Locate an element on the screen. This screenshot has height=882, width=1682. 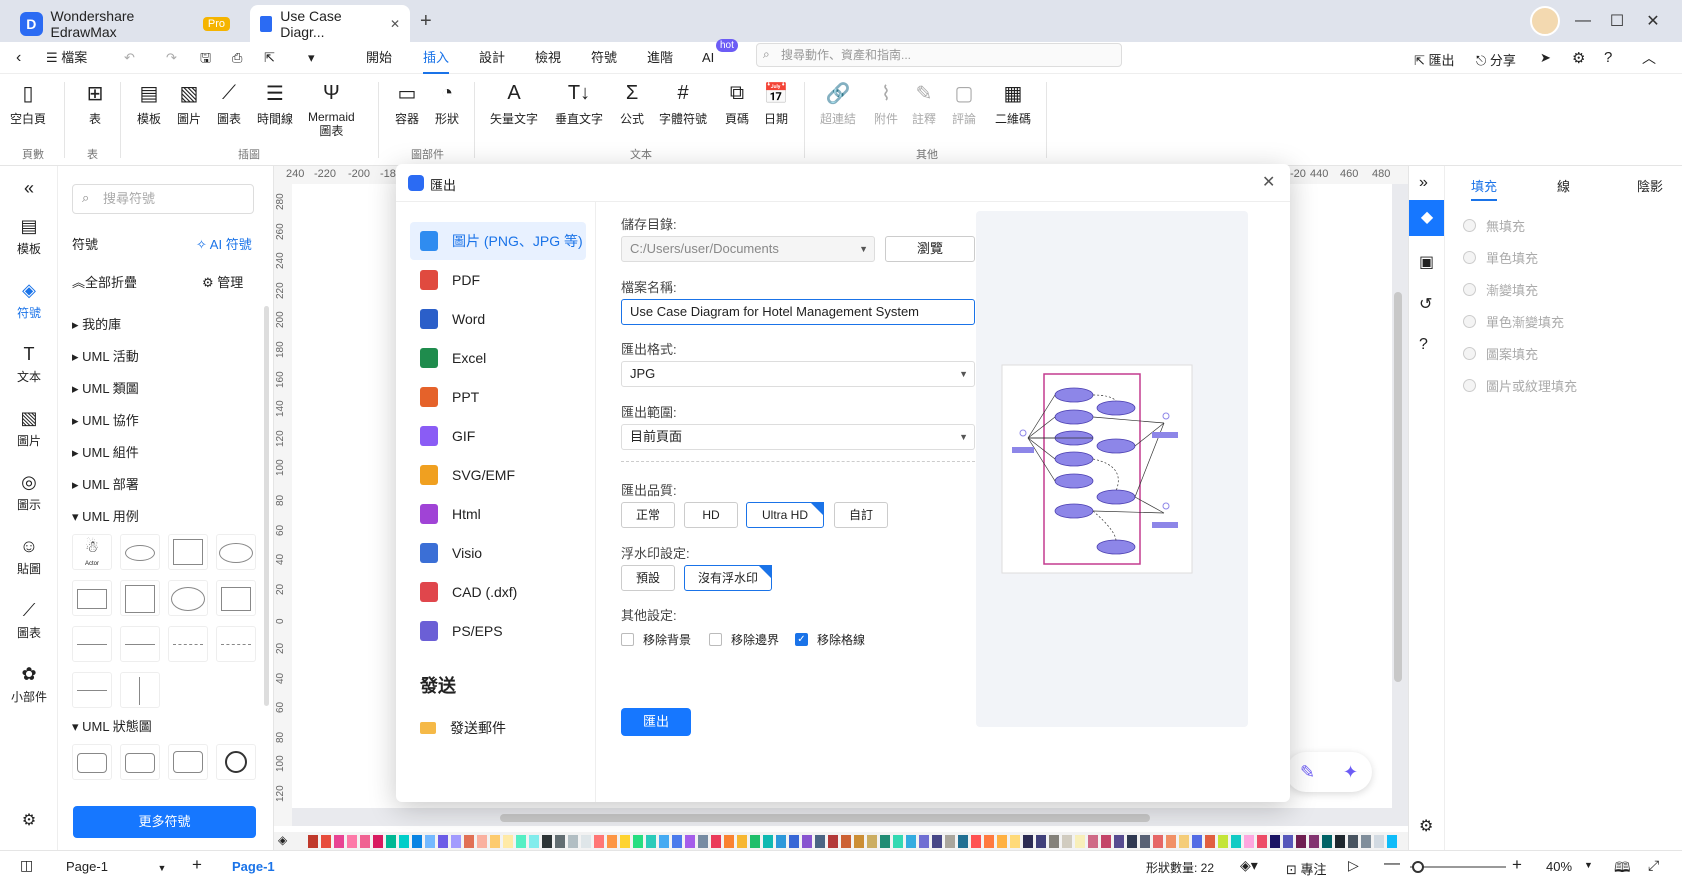
ribbon-vertical-text: T↓ 垂直文字 is located at coordinates (579, 103).